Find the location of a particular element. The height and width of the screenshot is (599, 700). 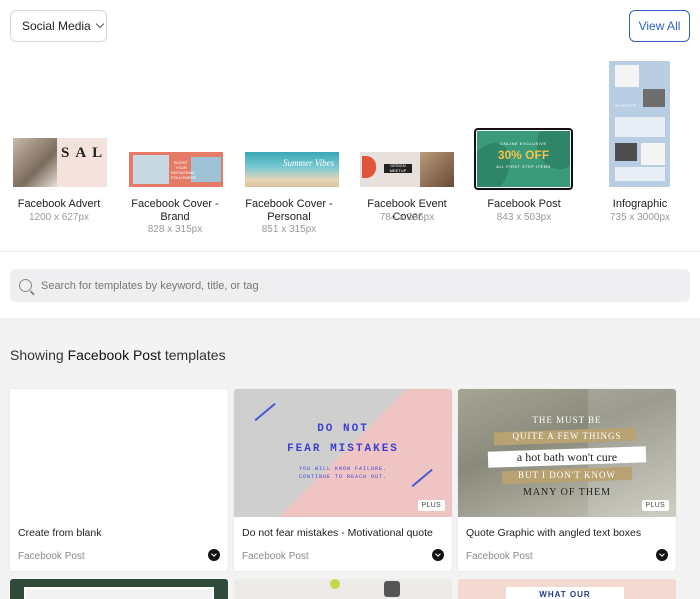

divider is located at coordinates (350, 251).